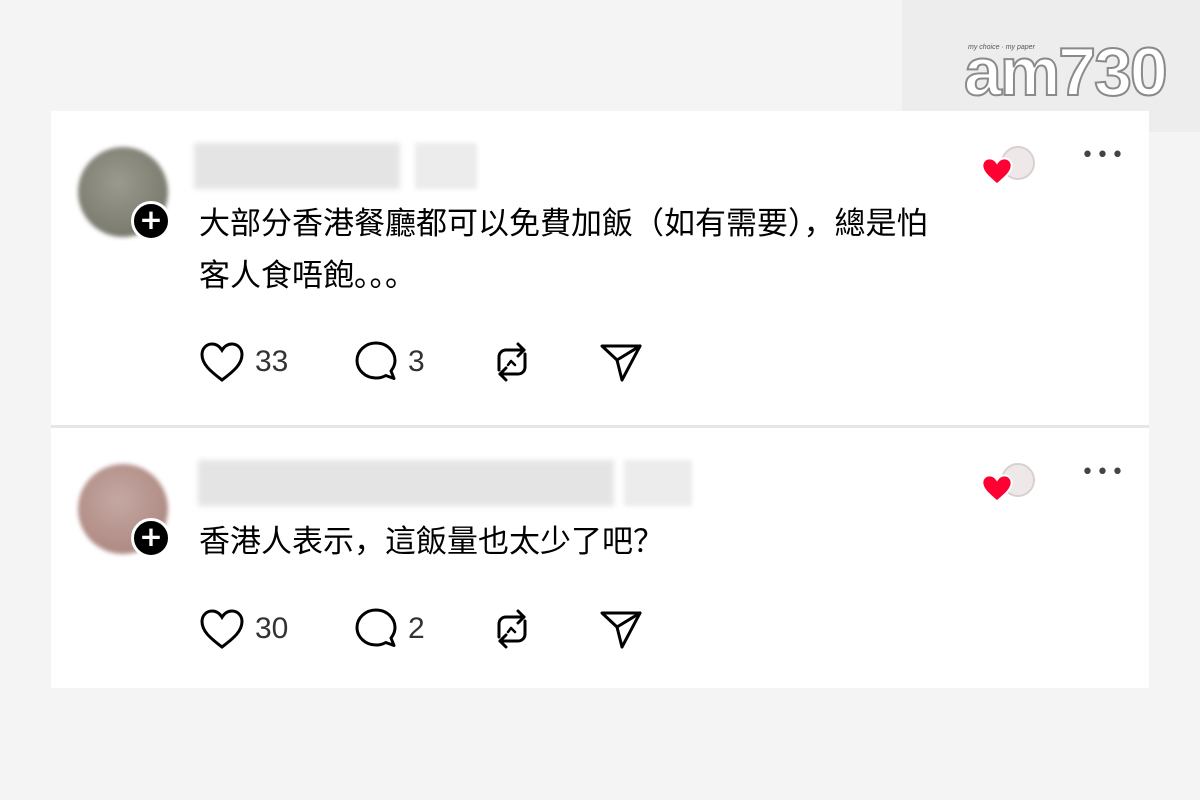  I want to click on like-button: 30, so click(243, 629).